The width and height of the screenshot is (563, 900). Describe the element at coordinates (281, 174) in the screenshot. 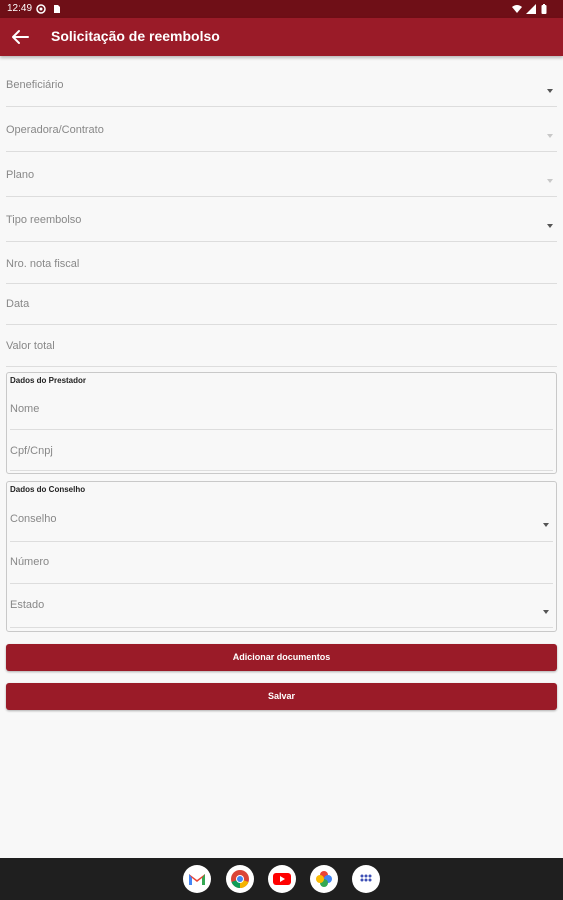

I see `plano-select: Plano` at that location.